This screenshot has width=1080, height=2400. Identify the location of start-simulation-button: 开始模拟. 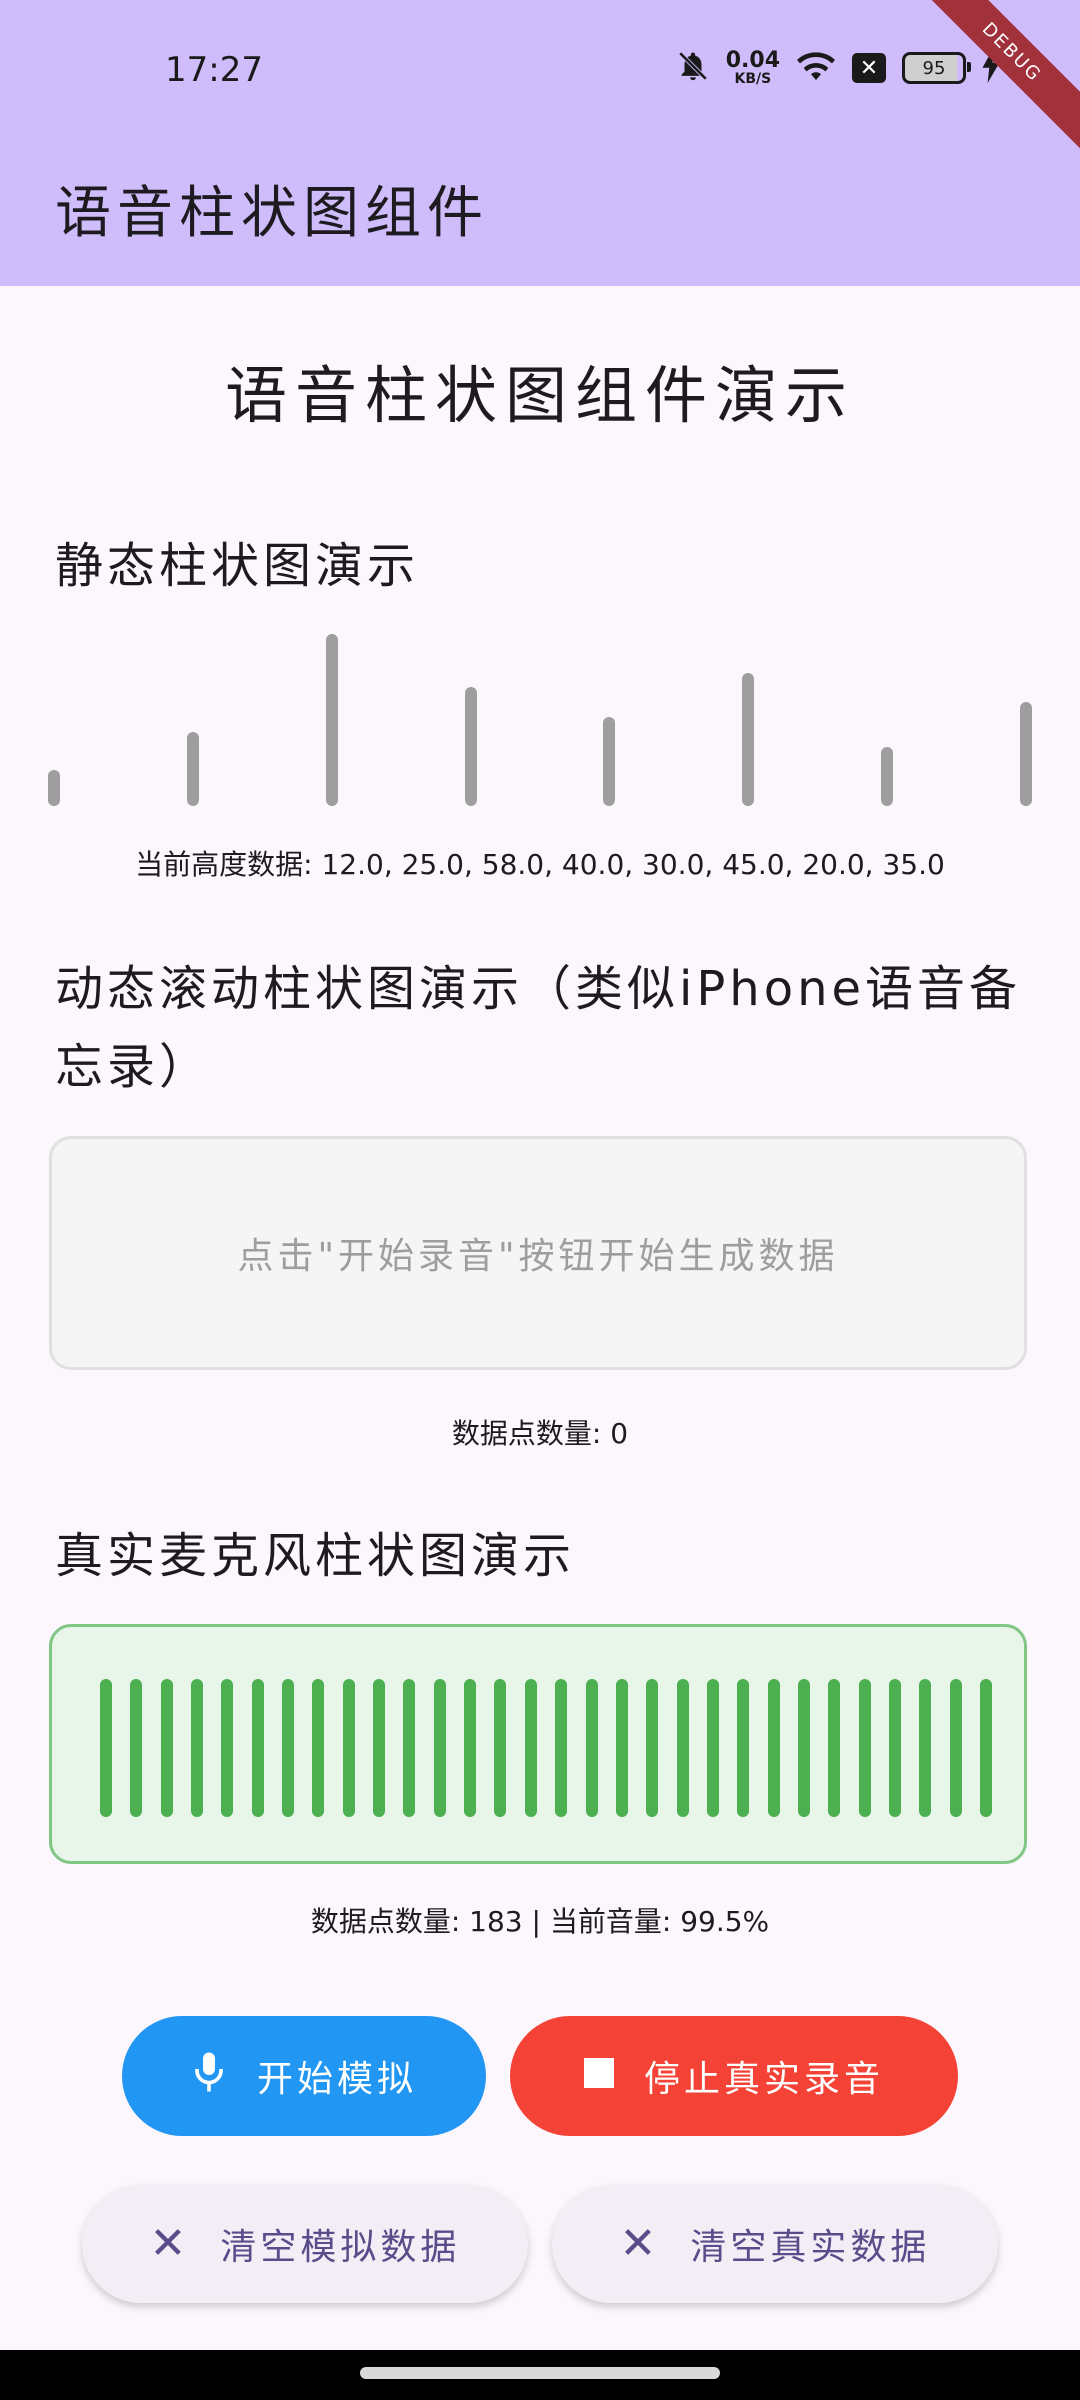
(304, 2076).